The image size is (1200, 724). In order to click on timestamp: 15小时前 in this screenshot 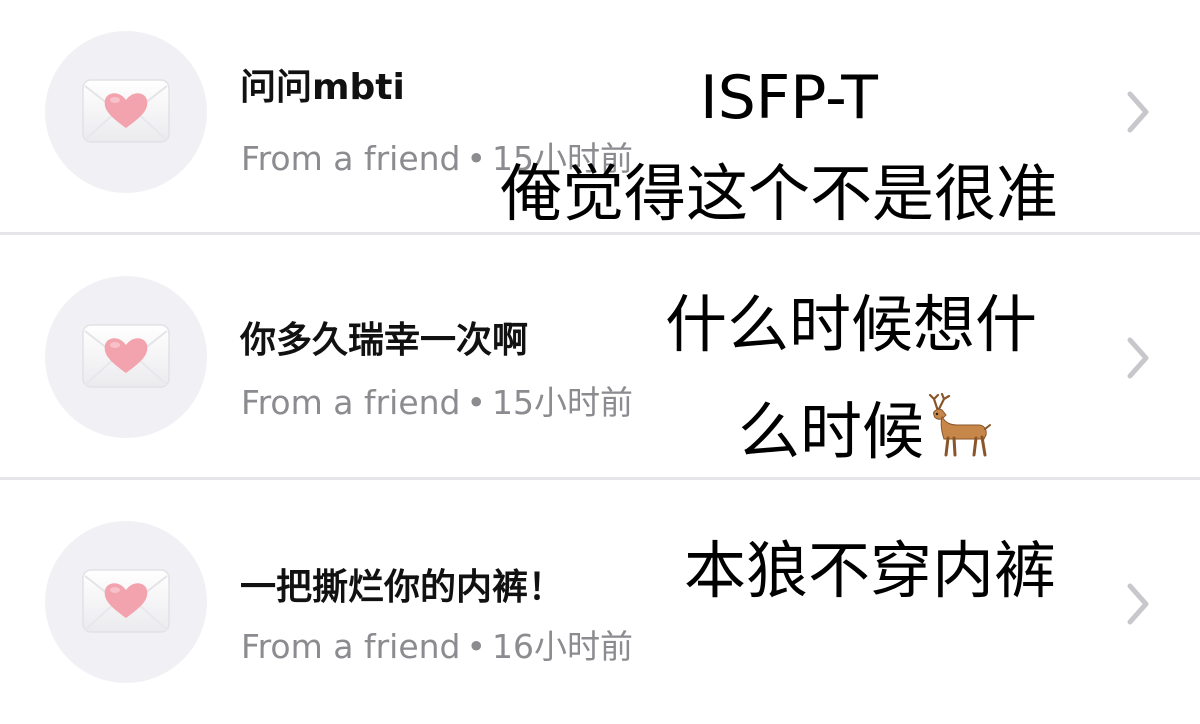, I will do `click(562, 402)`.